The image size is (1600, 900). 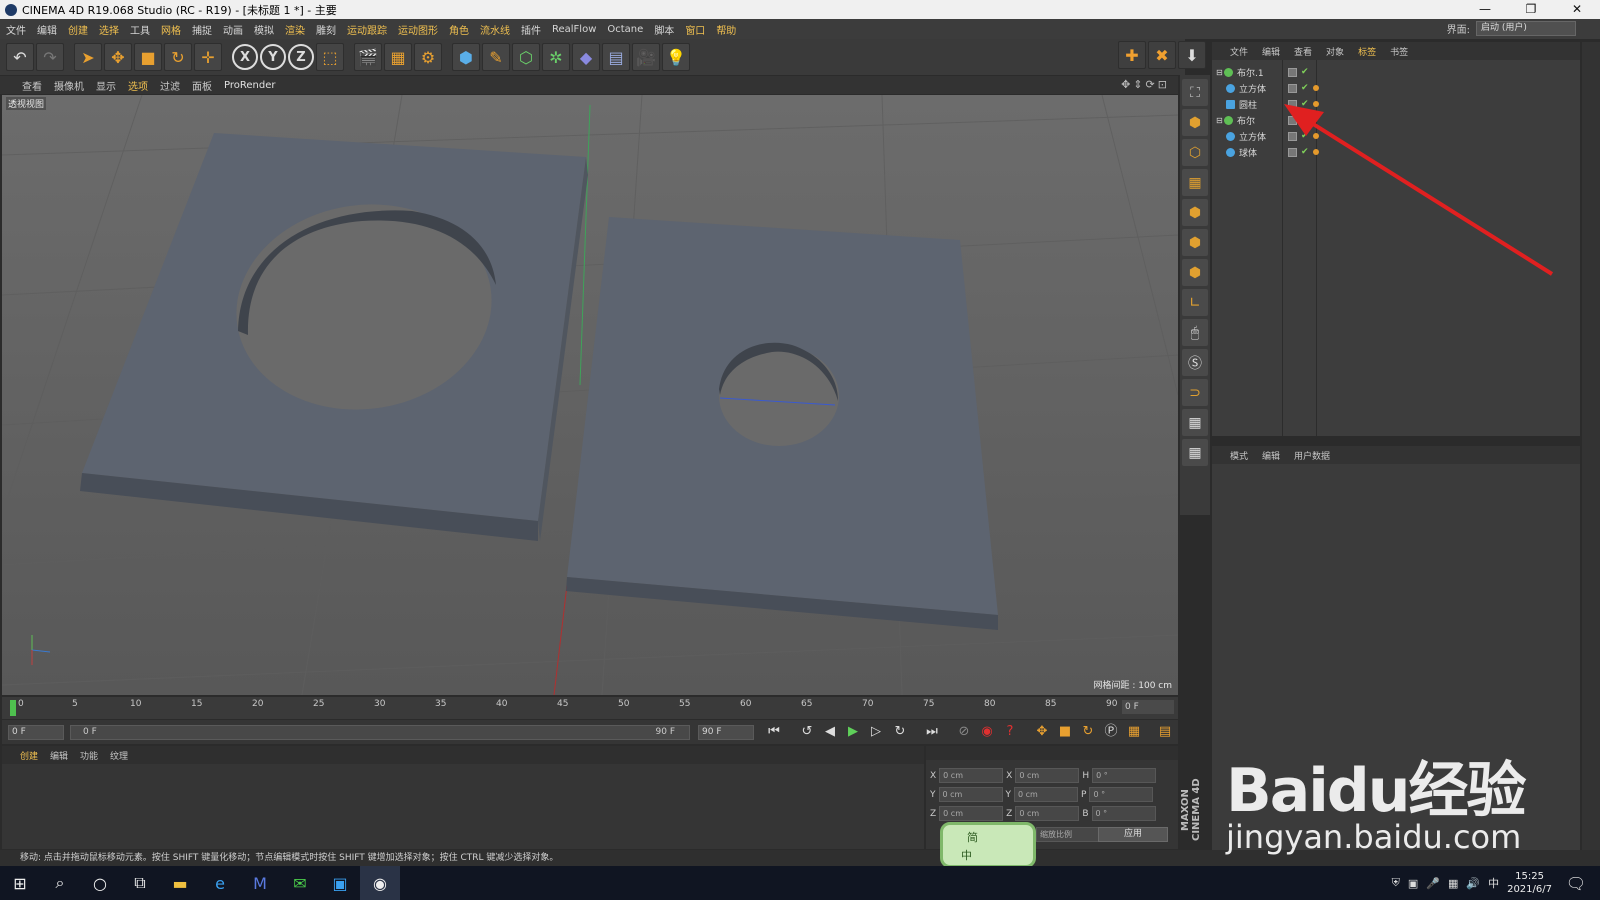 What do you see at coordinates (1195, 332) in the screenshot?
I see `tweak-mode-icon: 🖱` at bounding box center [1195, 332].